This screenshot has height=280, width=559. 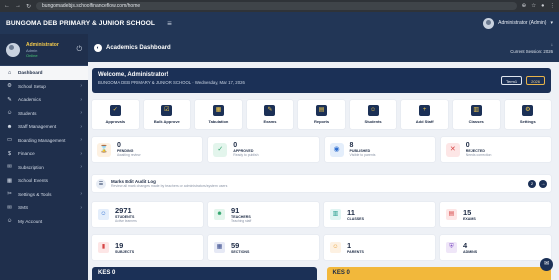 I want to click on sidebar-item: ▭ Boarding Management ›, so click(x=44, y=141).